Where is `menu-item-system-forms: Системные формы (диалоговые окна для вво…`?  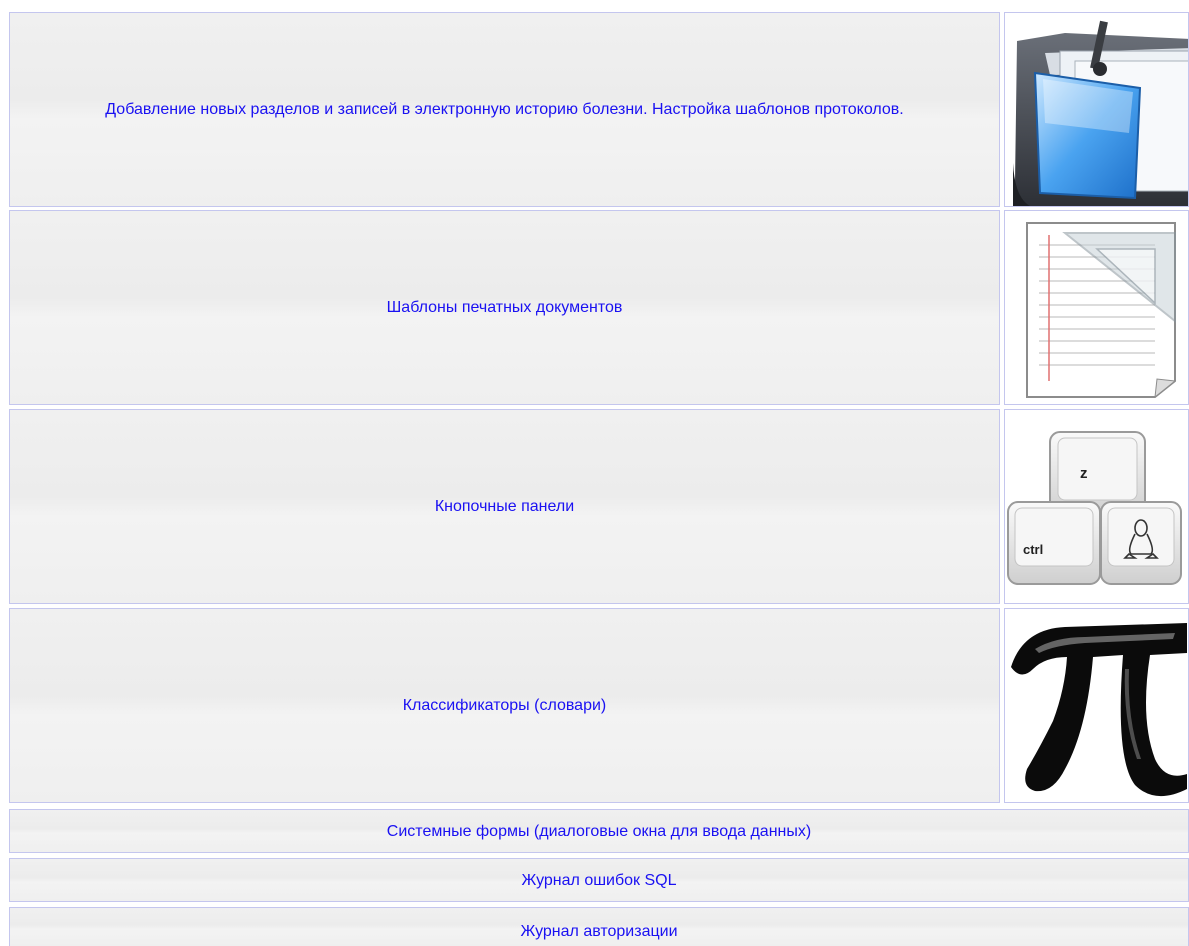 menu-item-system-forms: Системные формы (диалоговые окна для вво… is located at coordinates (599, 831).